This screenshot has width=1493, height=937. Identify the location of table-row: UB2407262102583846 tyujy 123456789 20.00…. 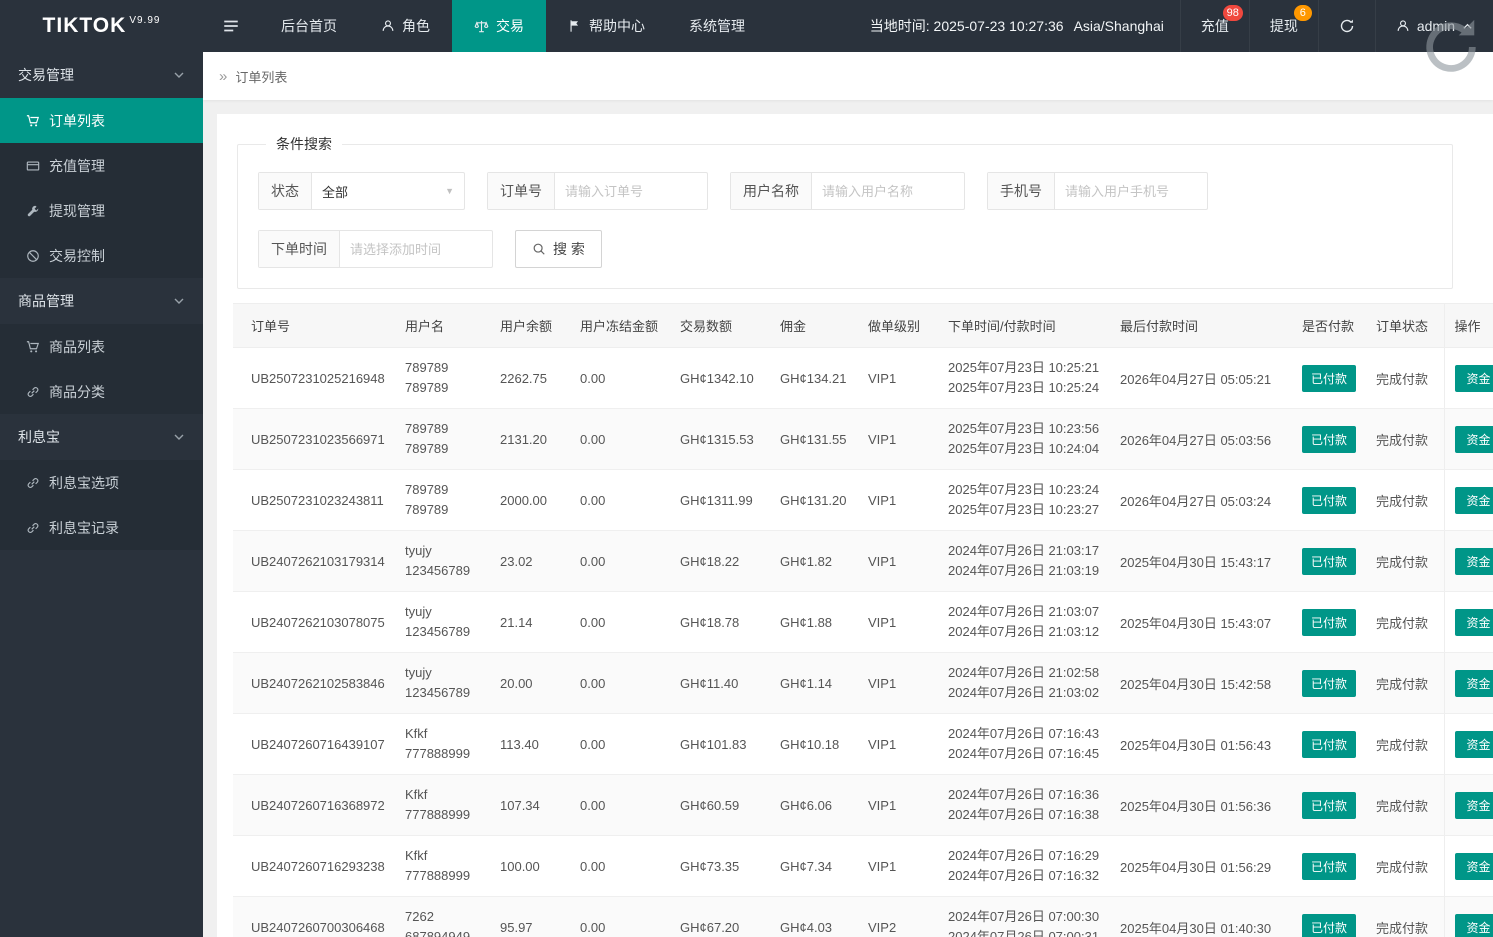
(863, 683).